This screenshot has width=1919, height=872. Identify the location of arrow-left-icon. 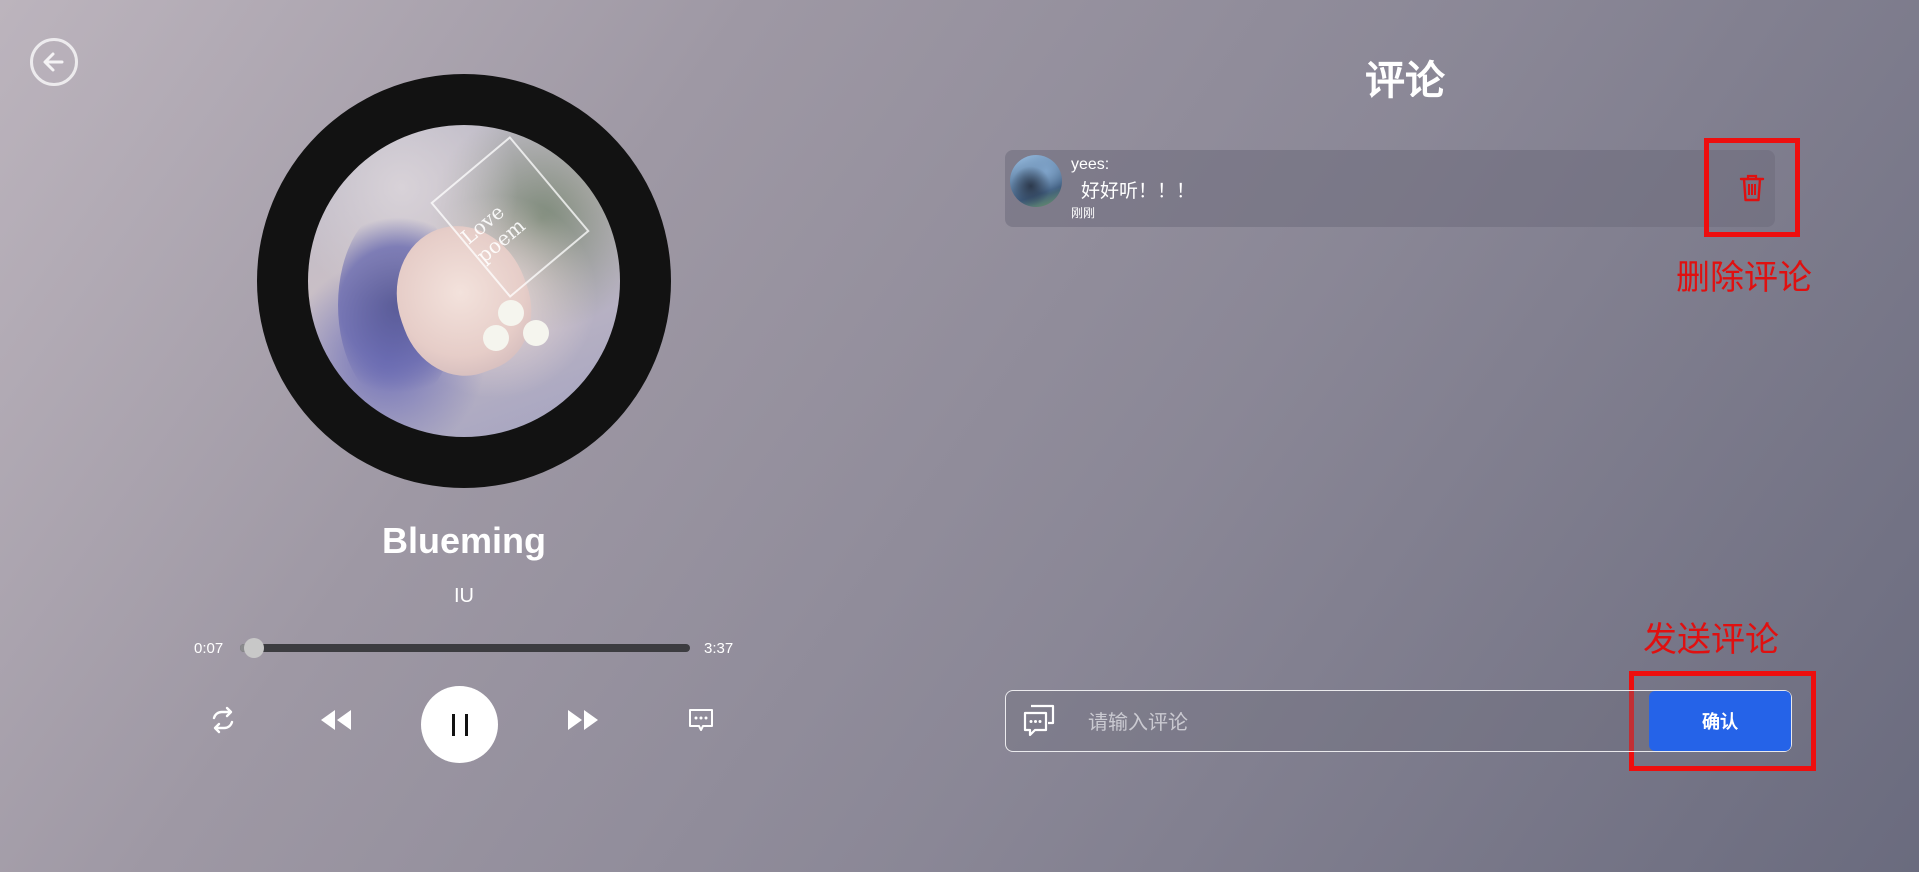
(53, 62).